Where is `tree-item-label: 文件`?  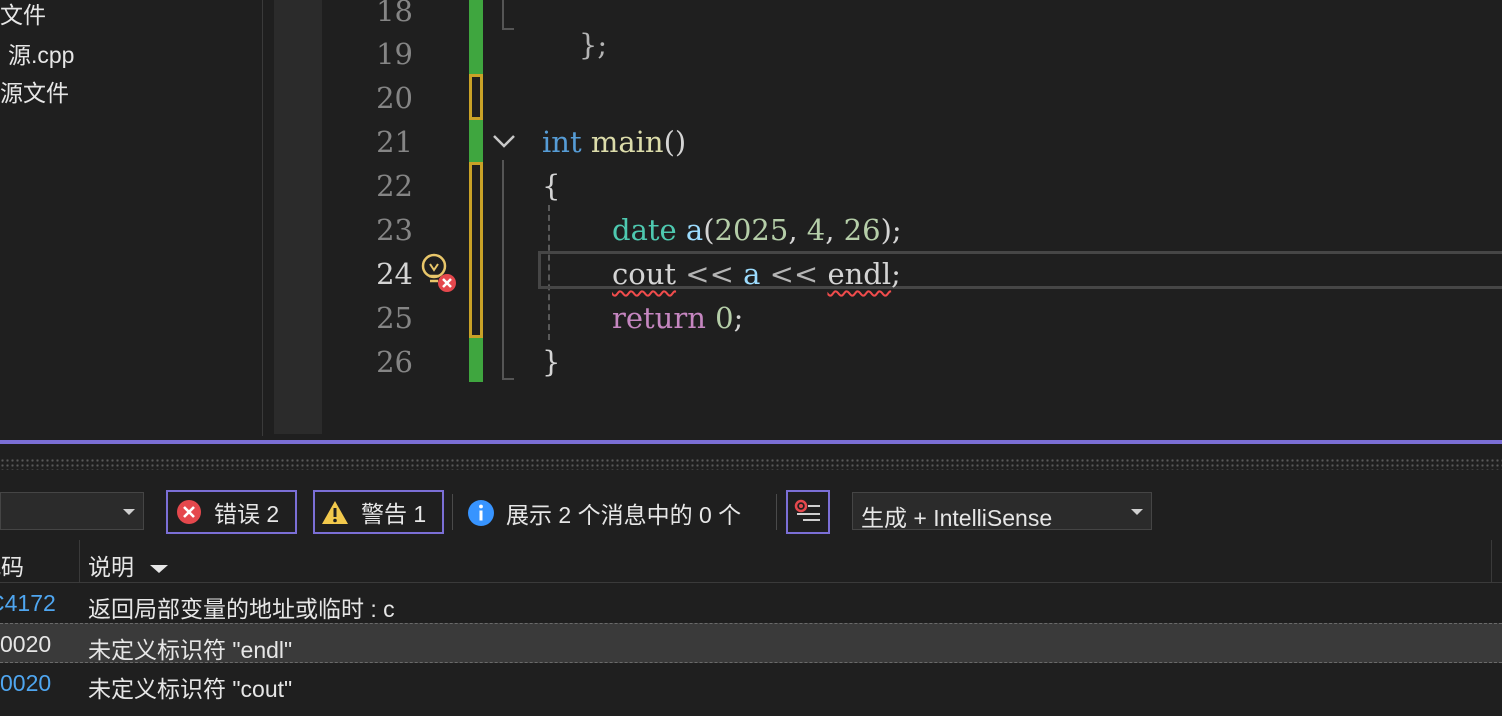 tree-item-label: 文件 is located at coordinates (23, 15).